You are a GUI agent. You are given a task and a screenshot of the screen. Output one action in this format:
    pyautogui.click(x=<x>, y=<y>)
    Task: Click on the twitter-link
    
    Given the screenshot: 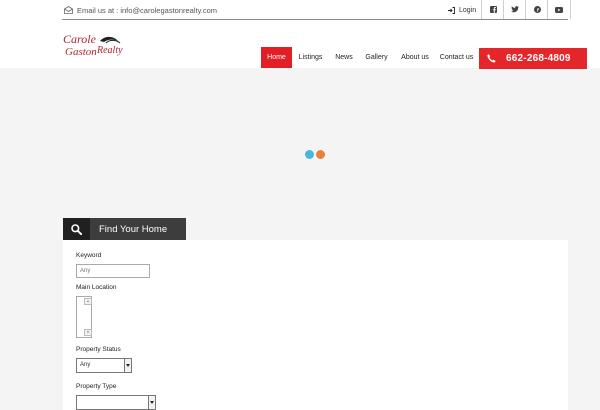 What is the action you would take?
    pyautogui.click(x=514, y=9)
    